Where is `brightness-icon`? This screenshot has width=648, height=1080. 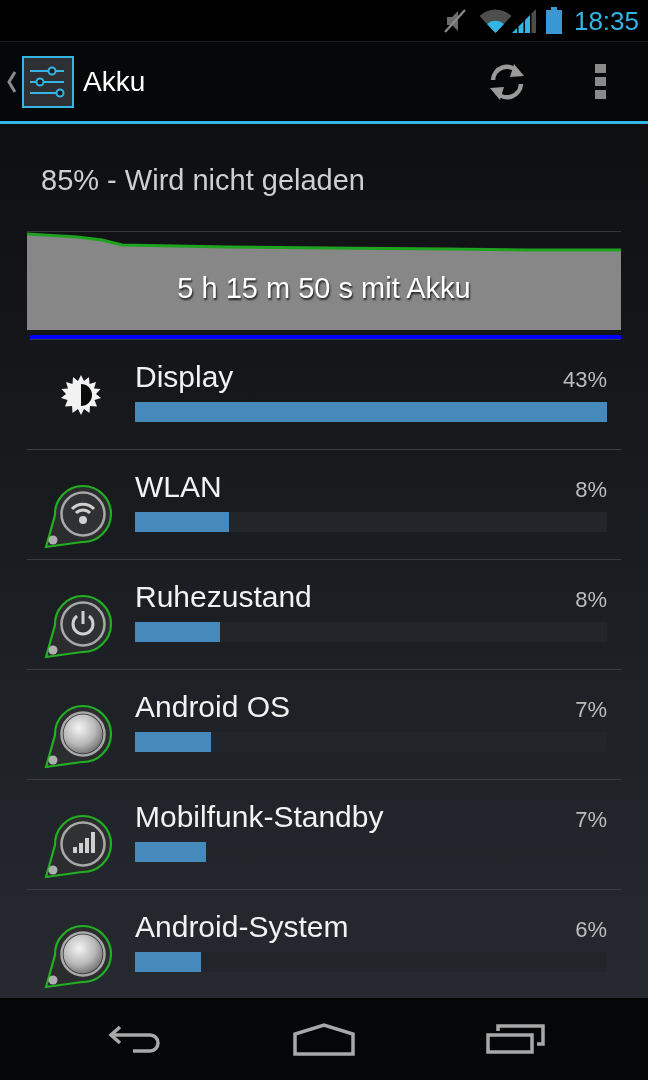 brightness-icon is located at coordinates (81, 395).